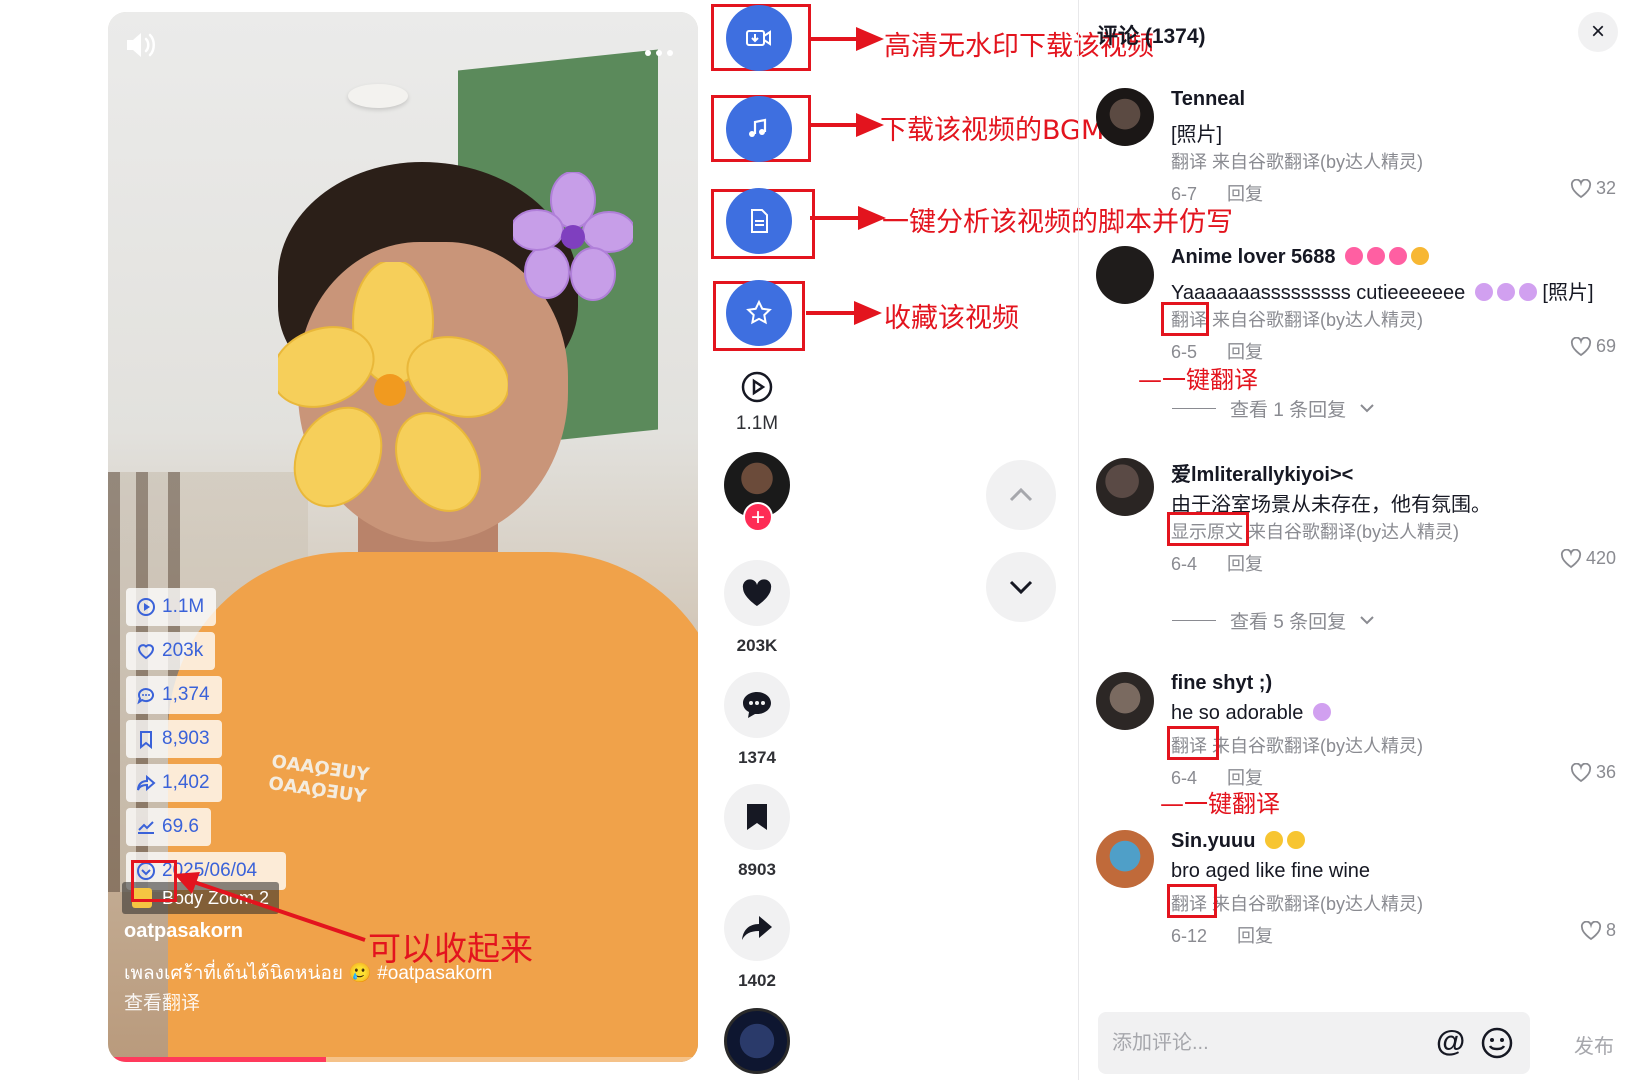  I want to click on stat-trend-value: 69.6, so click(180, 826).